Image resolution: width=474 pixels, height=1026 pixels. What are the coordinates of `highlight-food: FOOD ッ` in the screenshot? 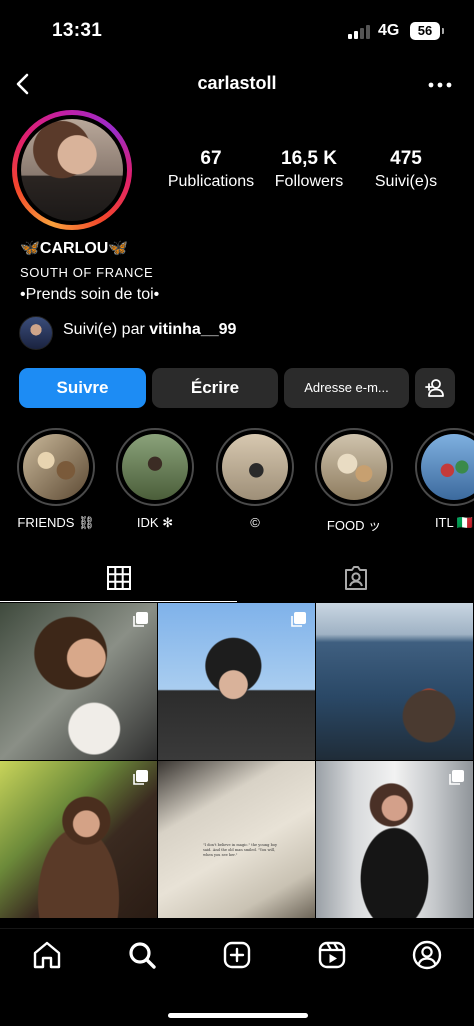 It's located at (354, 481).